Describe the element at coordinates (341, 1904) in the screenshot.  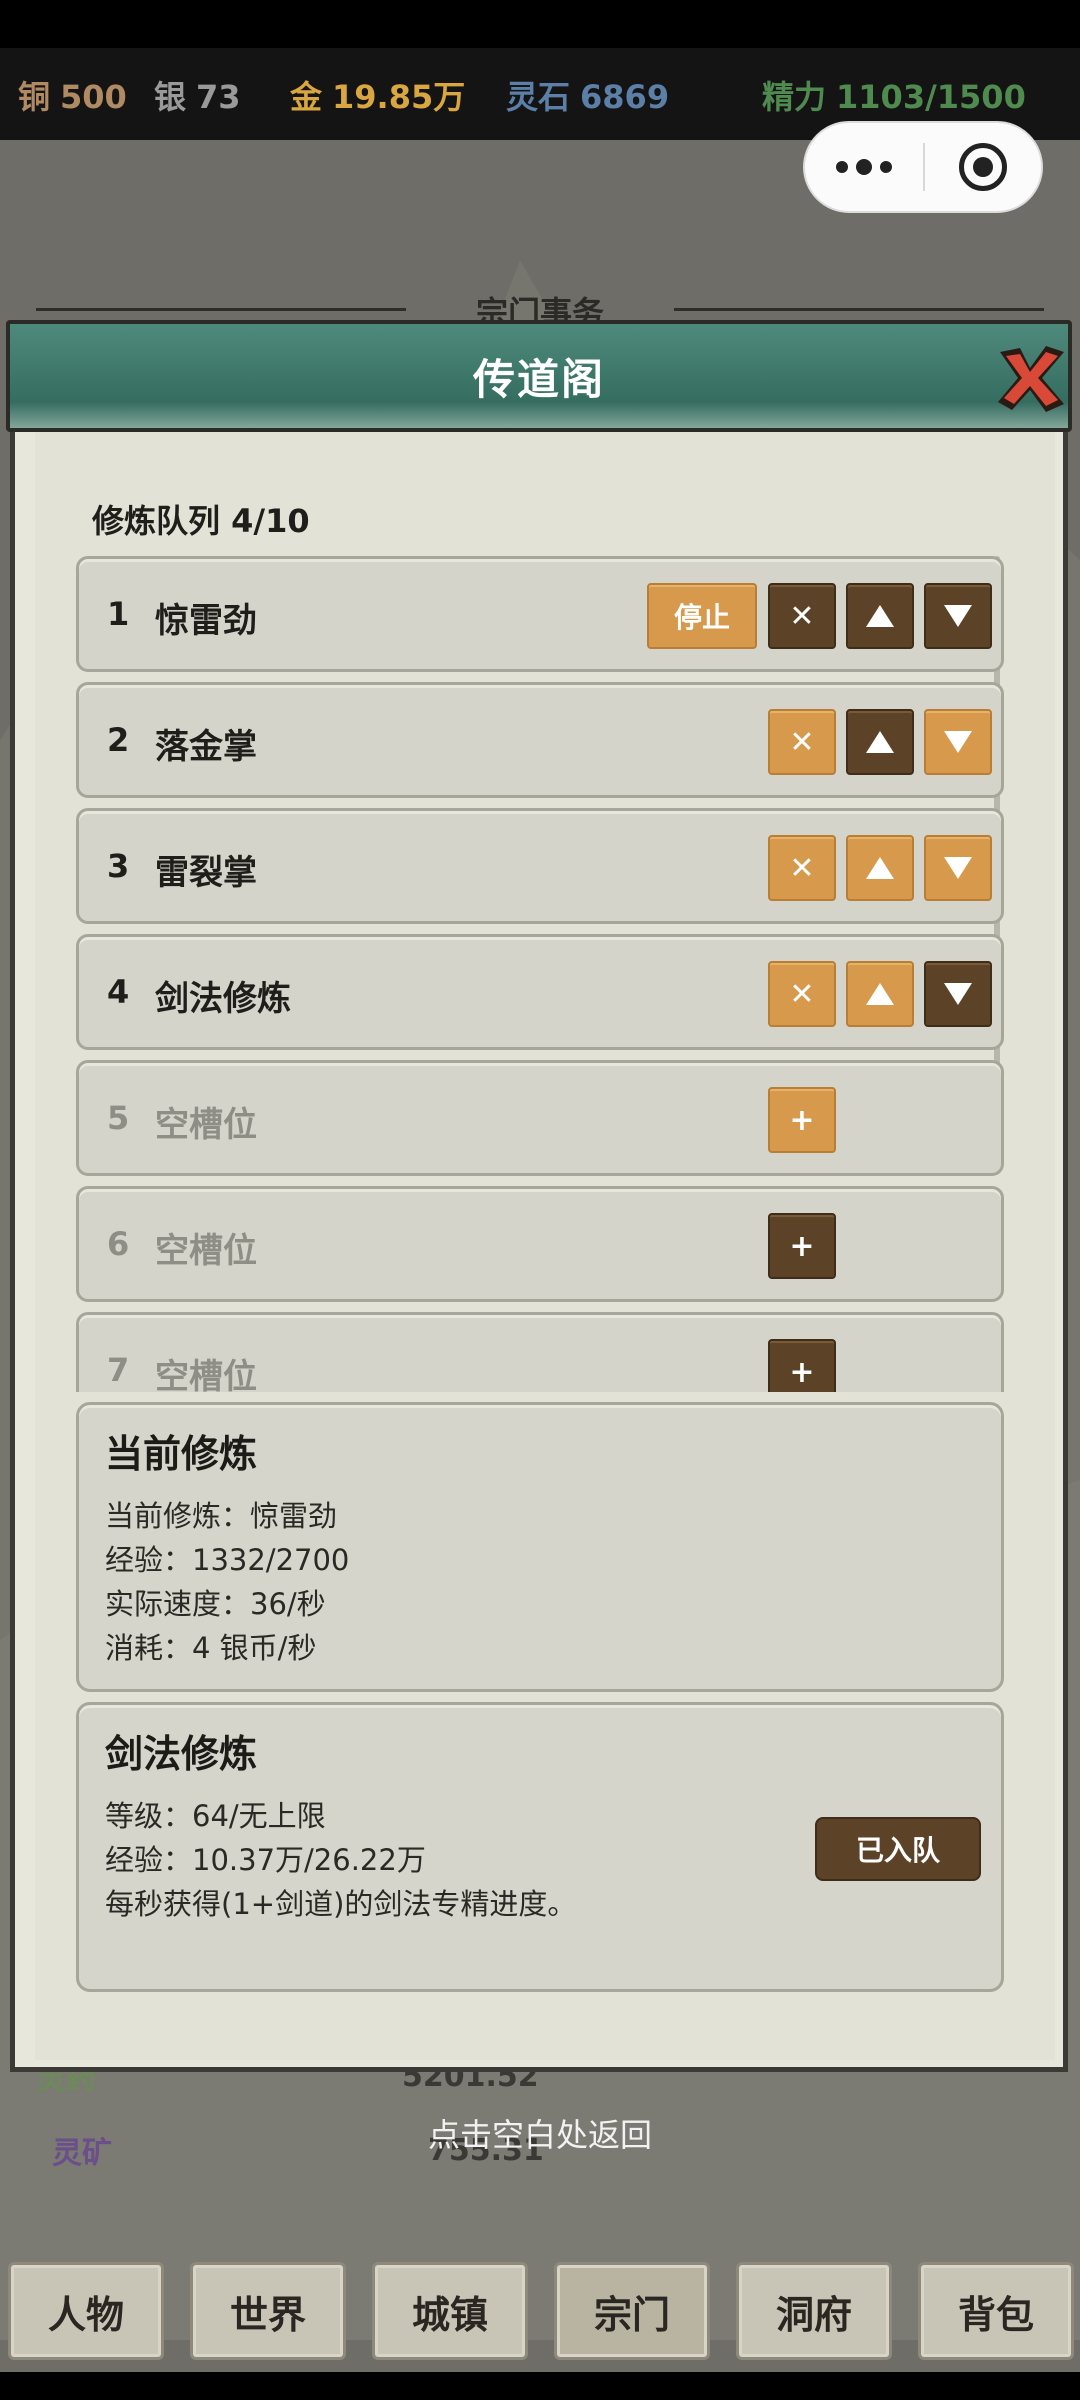
I see `description-line: 每秒获得(1+剑道)的剑法专精进度。` at that location.